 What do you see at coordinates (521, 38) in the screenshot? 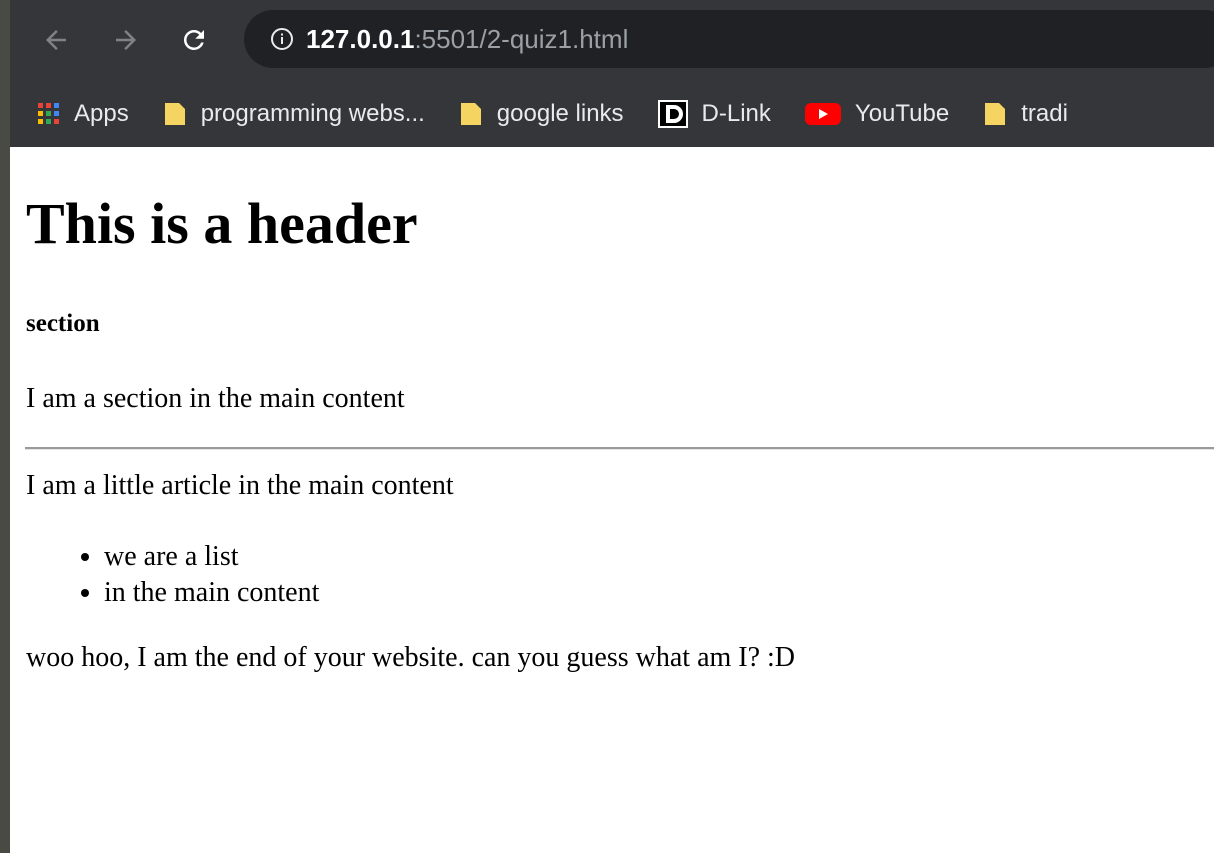
I see `url-path: :5501/2-quiz1.html` at bounding box center [521, 38].